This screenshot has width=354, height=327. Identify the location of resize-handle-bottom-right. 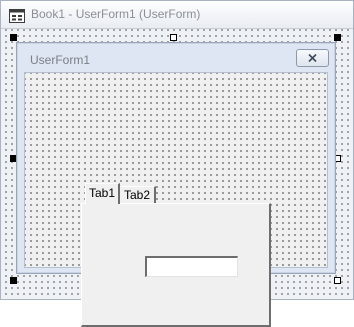
(337, 280).